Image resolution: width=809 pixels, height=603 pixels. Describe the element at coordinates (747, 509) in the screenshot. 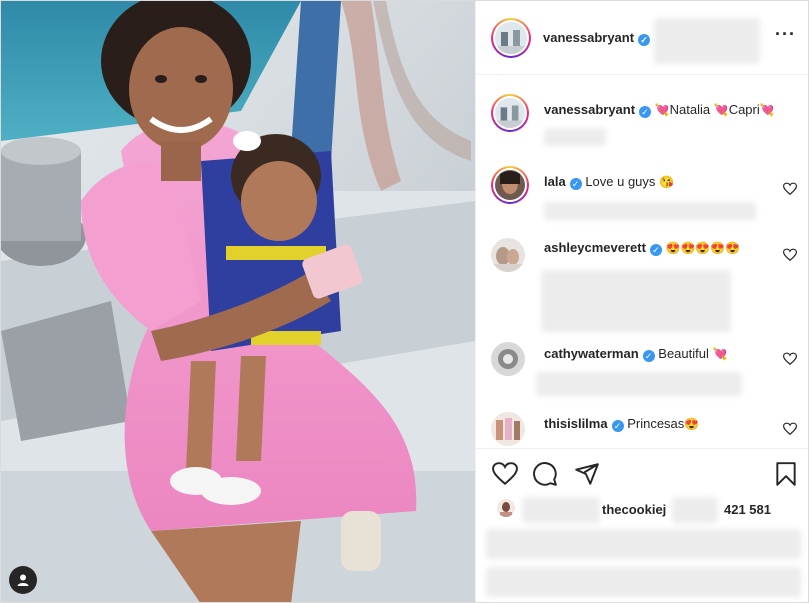

I see `like-count: 421 581` at that location.